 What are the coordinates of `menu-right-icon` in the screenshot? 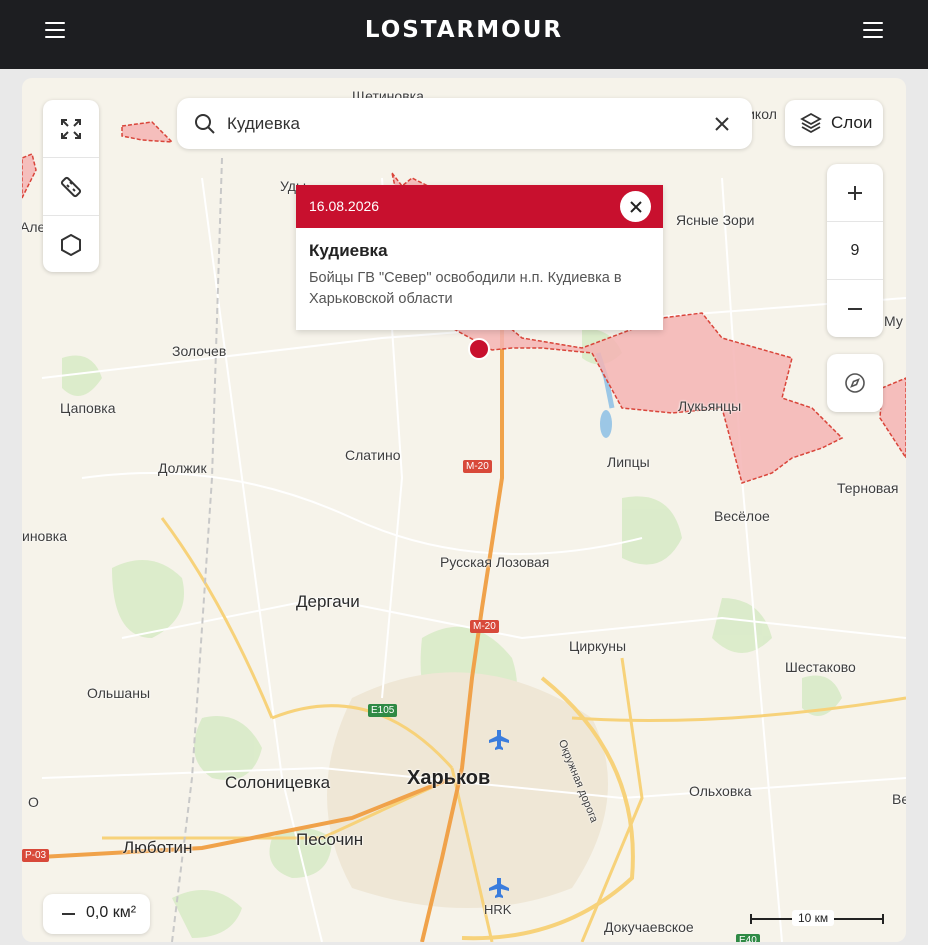 It's located at (873, 32).